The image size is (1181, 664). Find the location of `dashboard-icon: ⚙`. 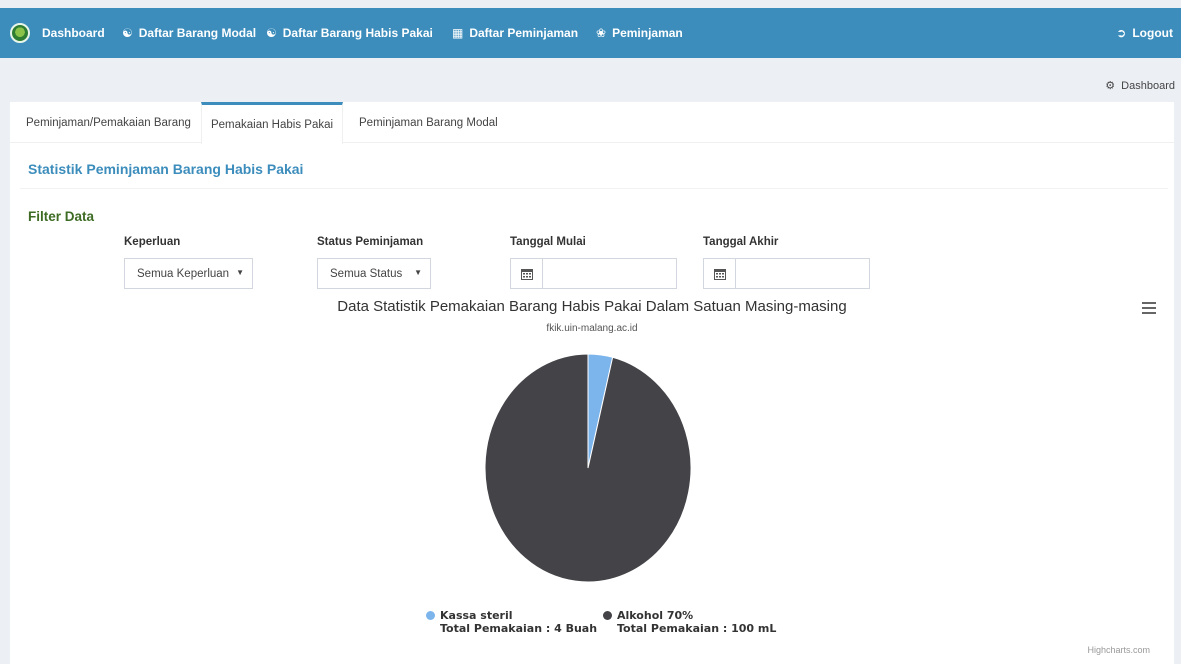

dashboard-icon: ⚙ is located at coordinates (1110, 86).